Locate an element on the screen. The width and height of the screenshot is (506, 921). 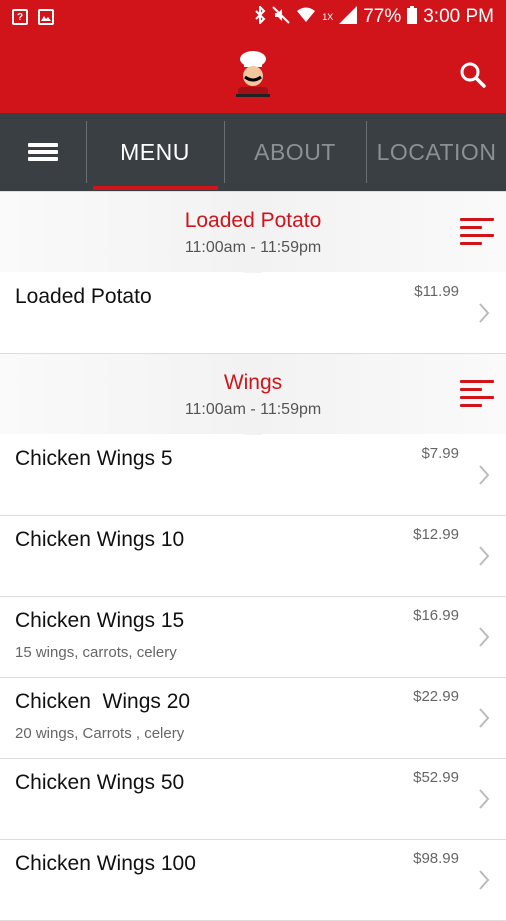
network-type: 1X is located at coordinates (328, 17).